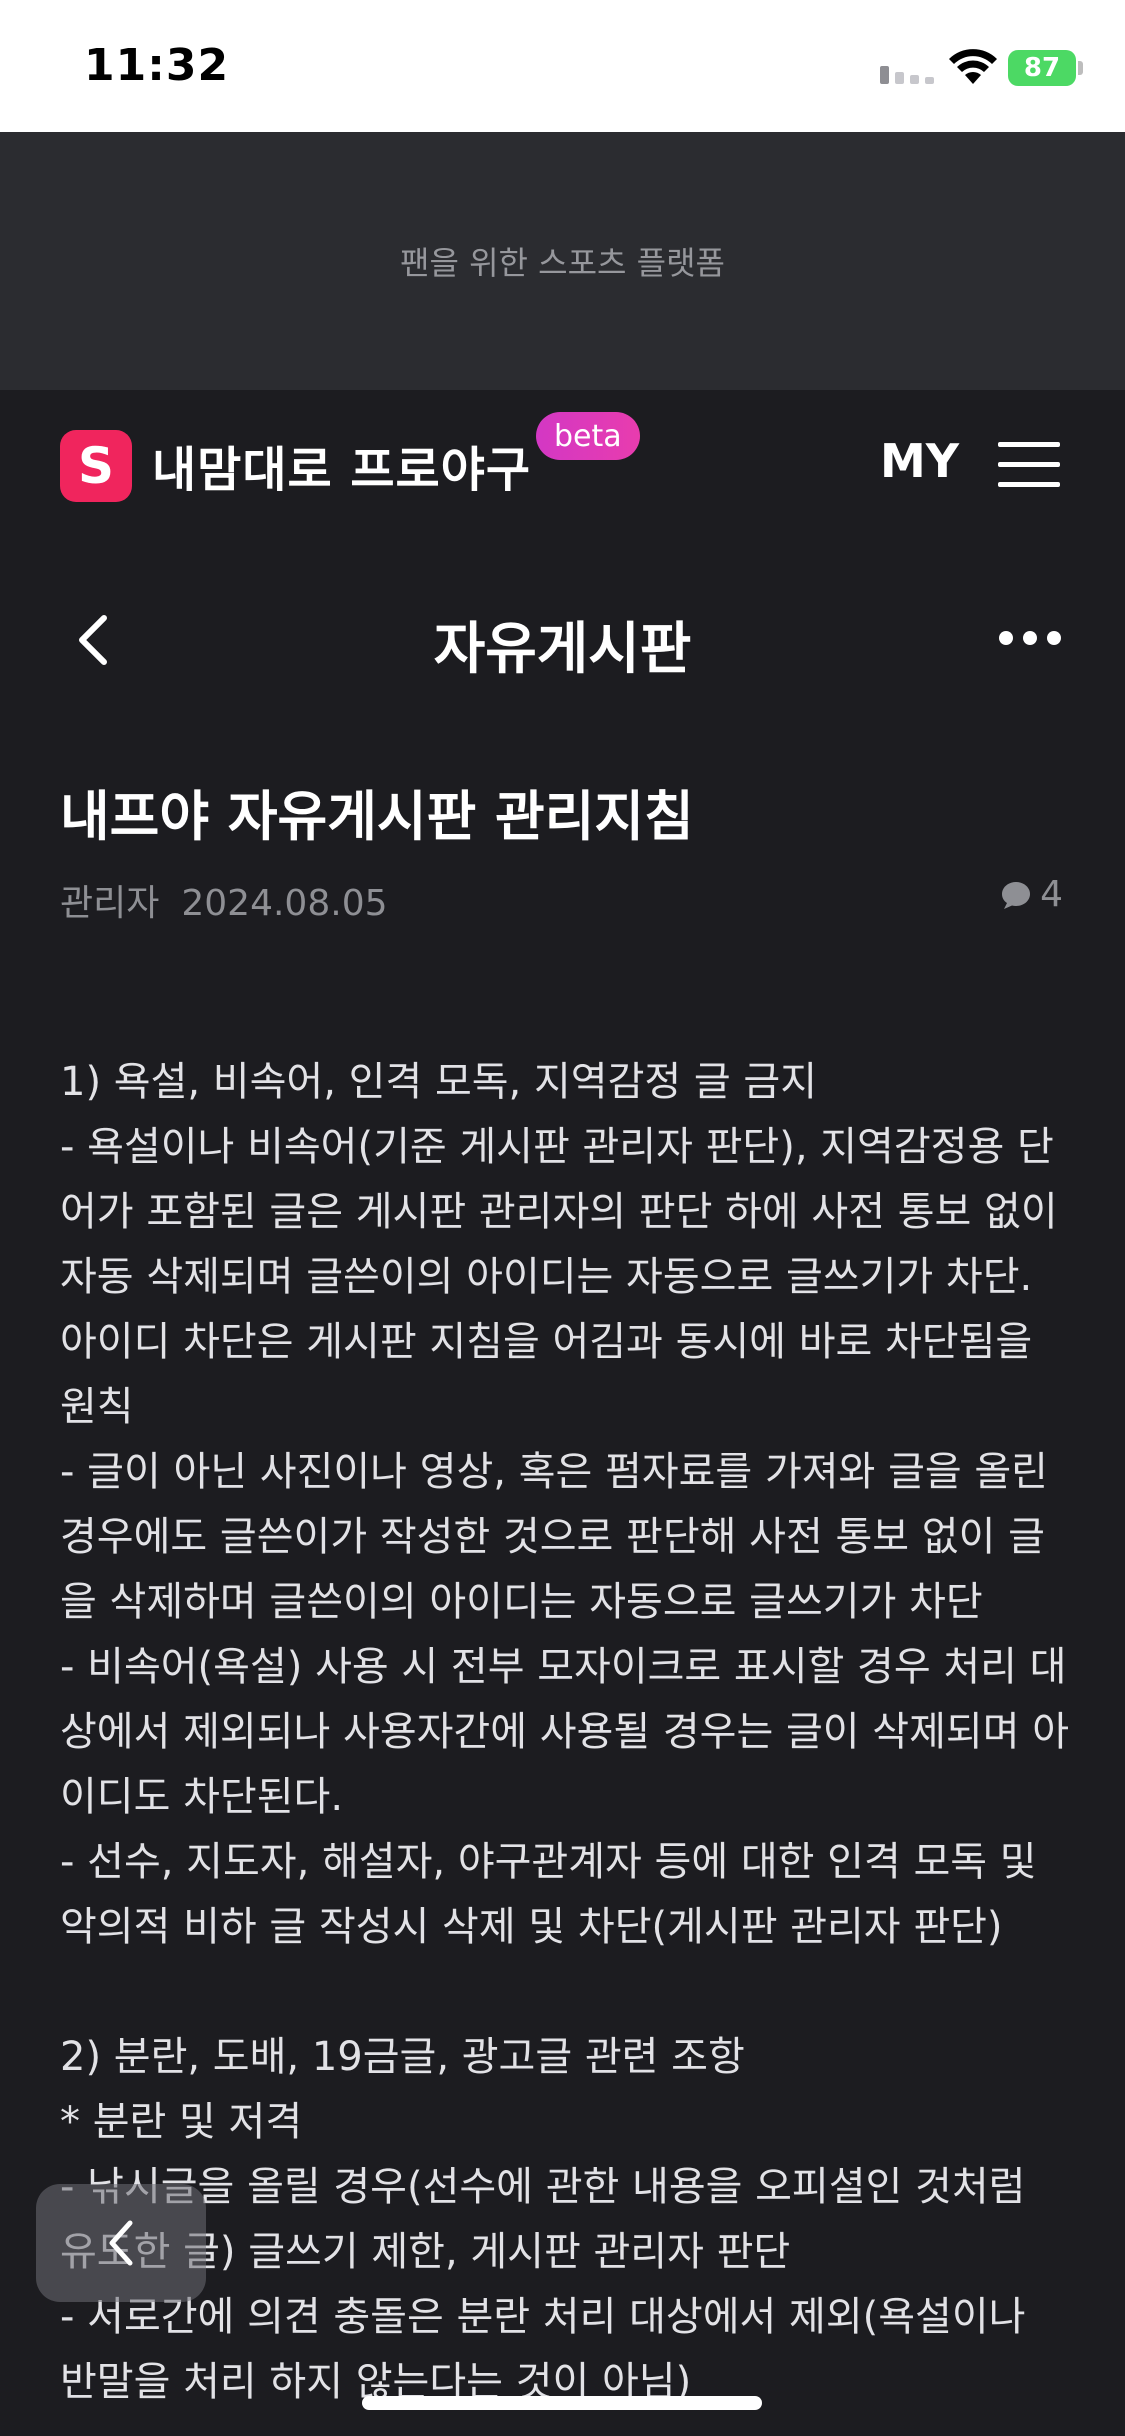  Describe the element at coordinates (562, 649) in the screenshot. I see `page-title: 자유게시판` at that location.